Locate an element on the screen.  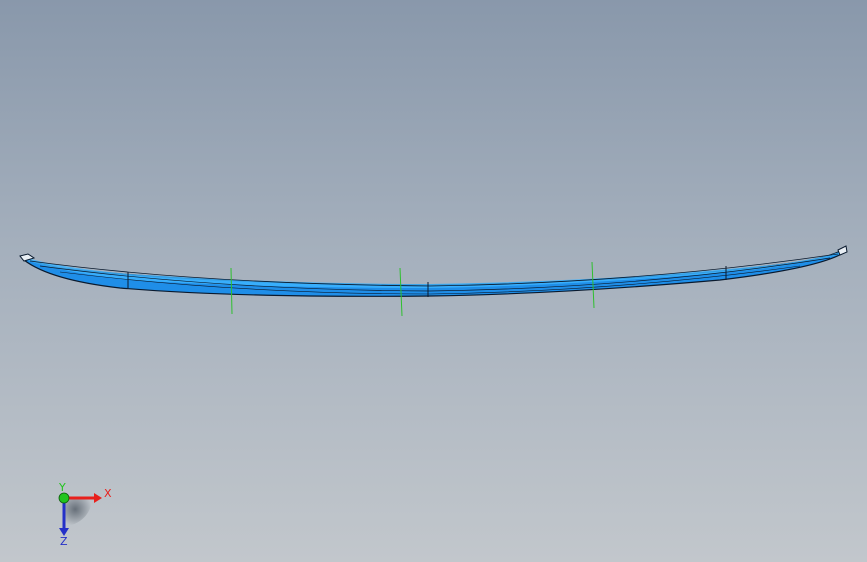
y-axis-label: Y is located at coordinates (62, 488).